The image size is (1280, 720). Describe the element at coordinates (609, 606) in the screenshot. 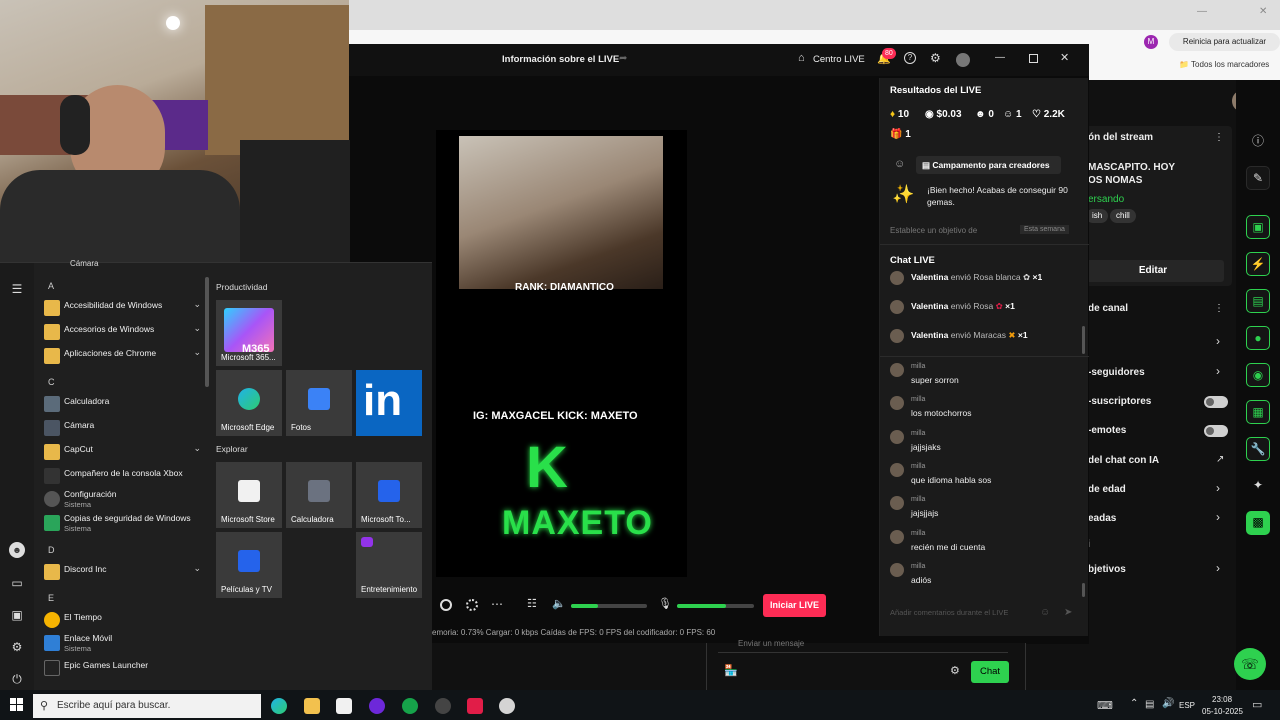

I see `speaker-volume-slider` at that location.